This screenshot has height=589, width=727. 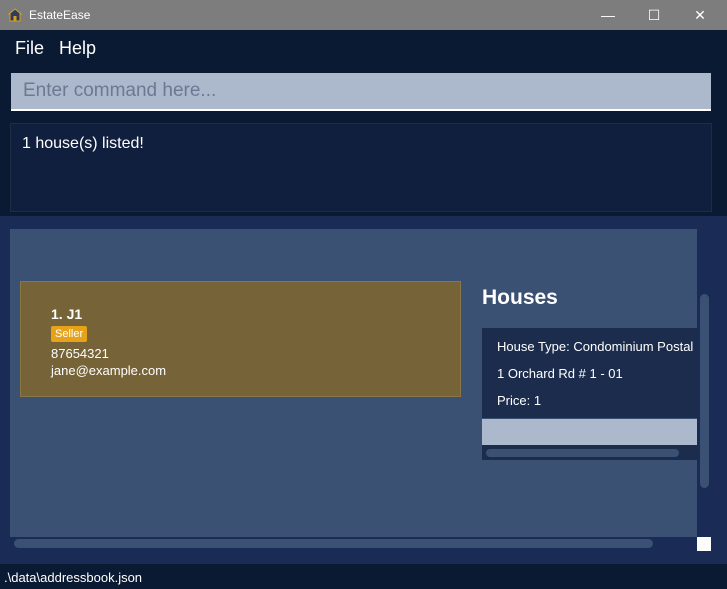 I want to click on command-input, so click(x=361, y=92).